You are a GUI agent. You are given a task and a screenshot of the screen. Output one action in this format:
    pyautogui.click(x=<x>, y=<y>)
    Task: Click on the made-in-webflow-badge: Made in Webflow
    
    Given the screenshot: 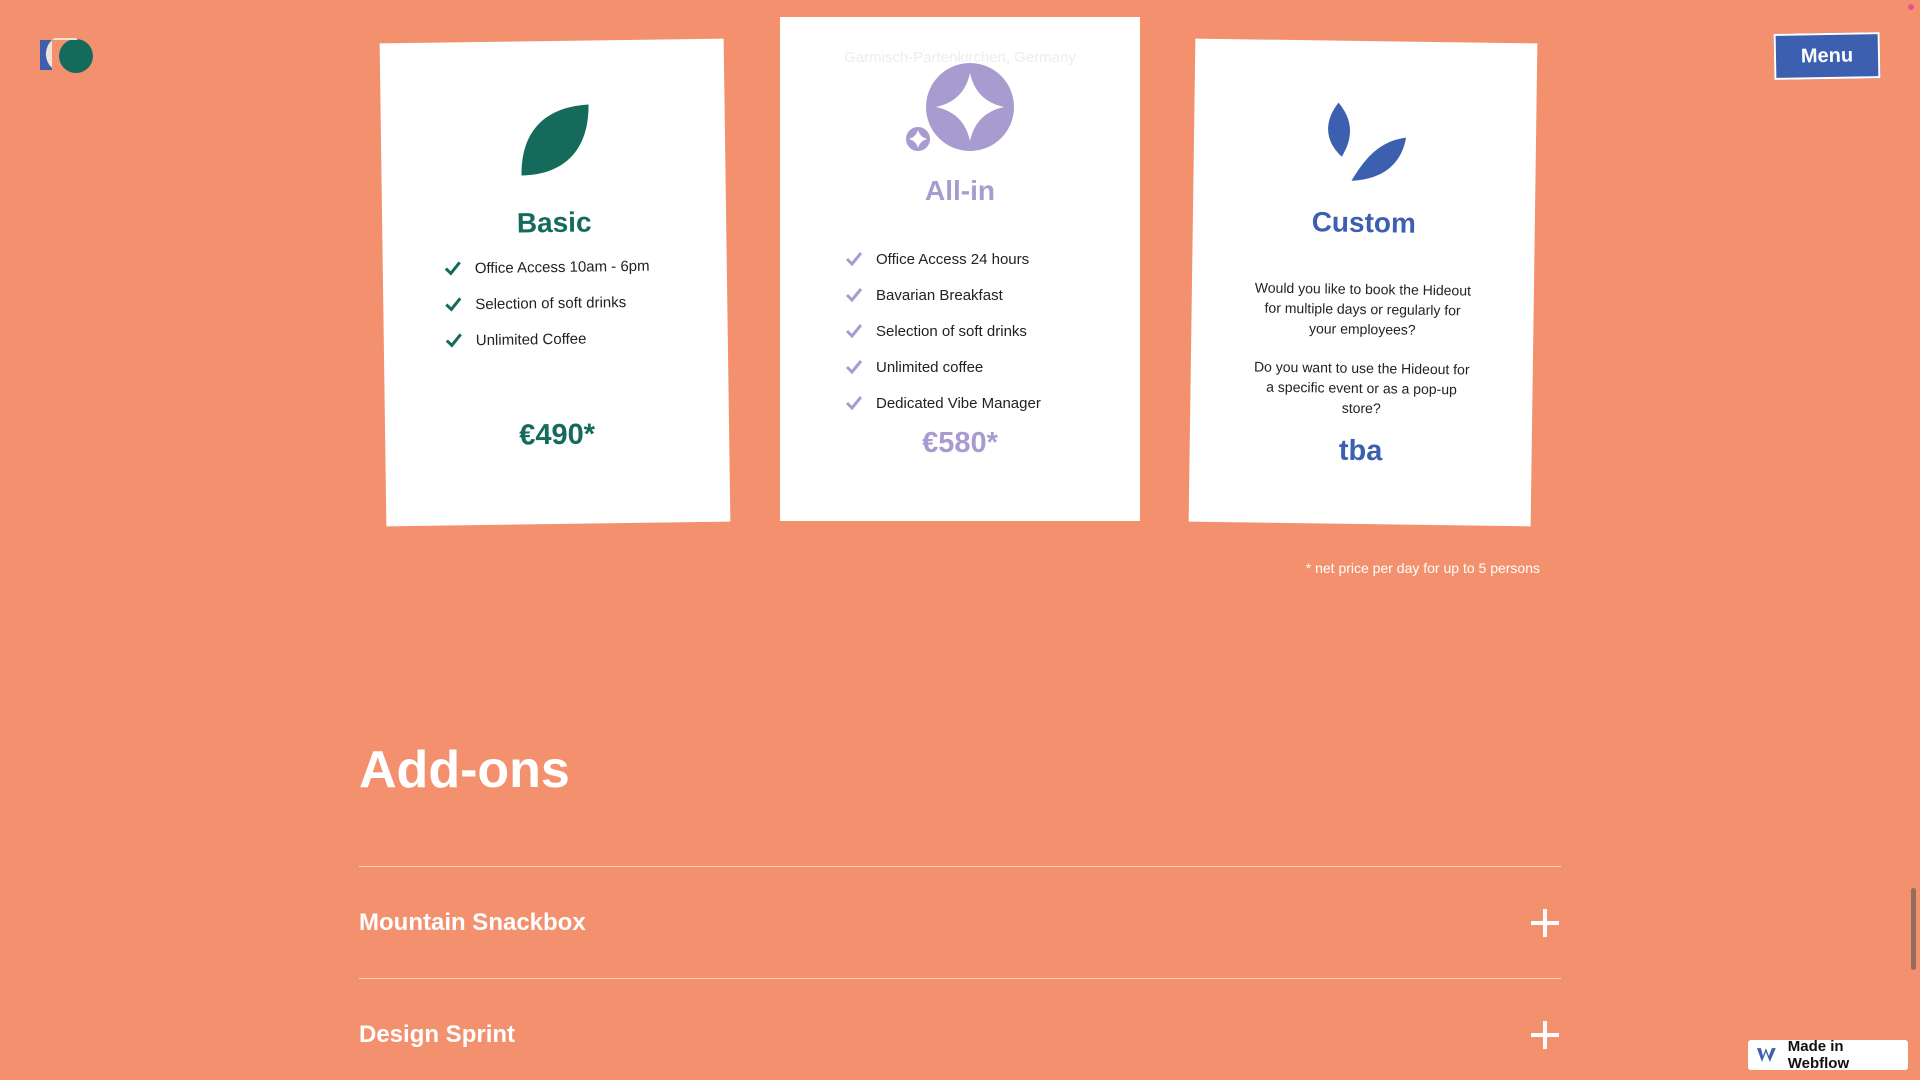 What is the action you would take?
    pyautogui.click(x=1828, y=1055)
    